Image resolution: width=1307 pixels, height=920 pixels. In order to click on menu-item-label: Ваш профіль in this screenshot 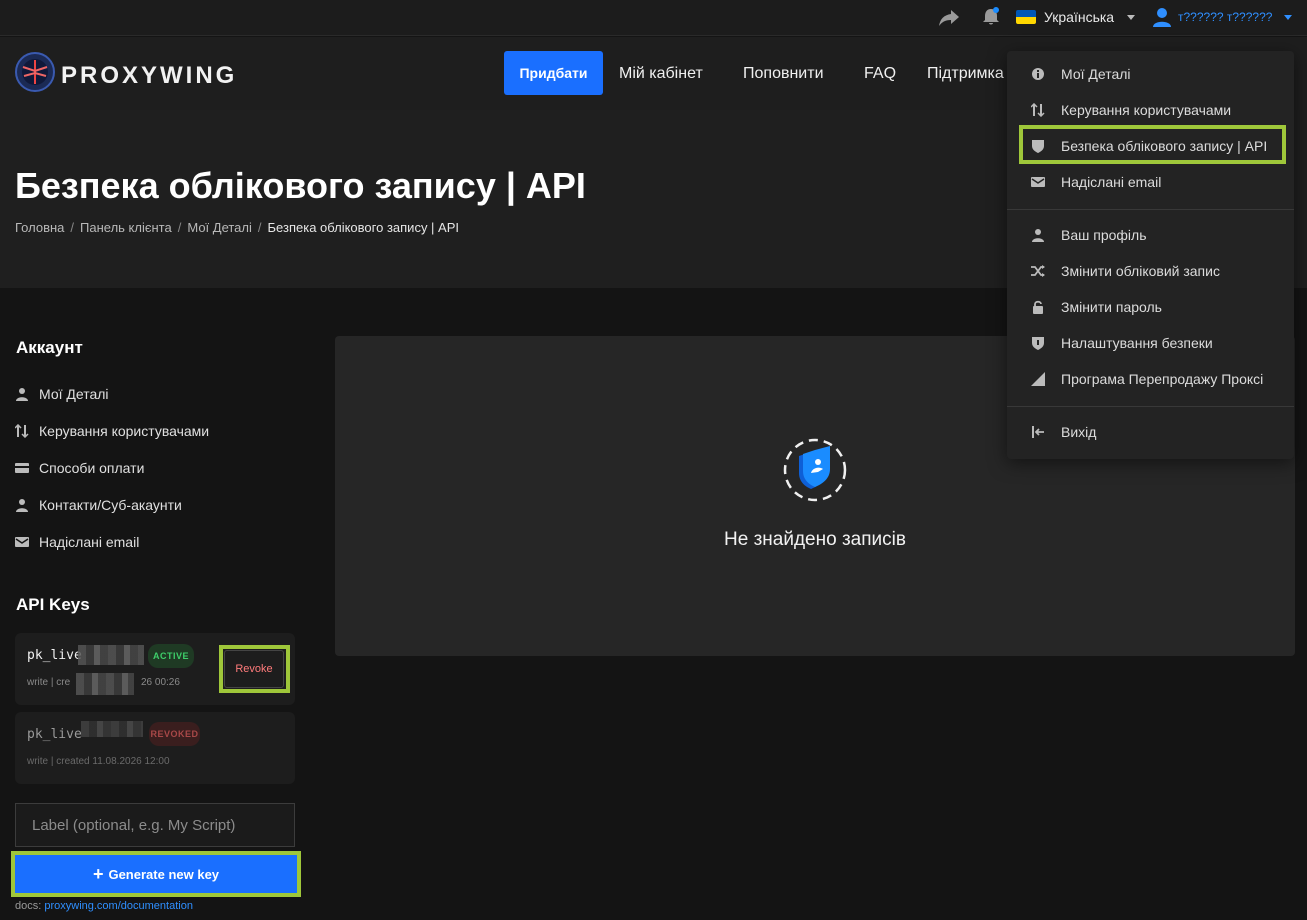, I will do `click(1104, 235)`.